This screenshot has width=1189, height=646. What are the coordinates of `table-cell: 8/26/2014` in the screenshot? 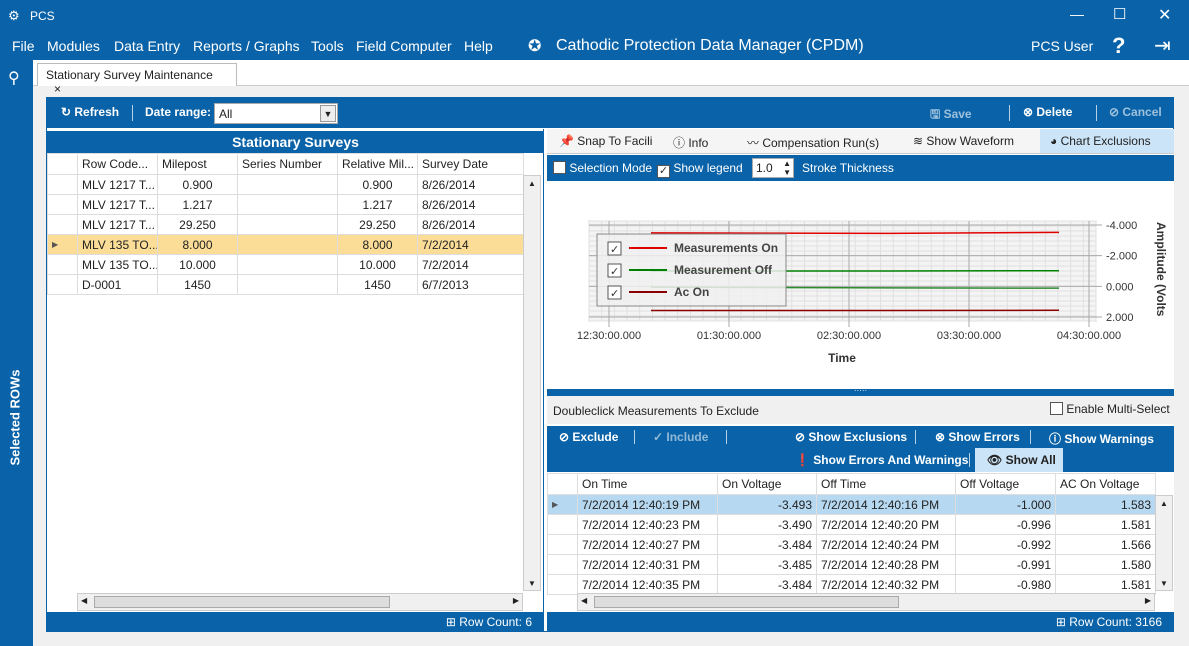 It's located at (470, 184).